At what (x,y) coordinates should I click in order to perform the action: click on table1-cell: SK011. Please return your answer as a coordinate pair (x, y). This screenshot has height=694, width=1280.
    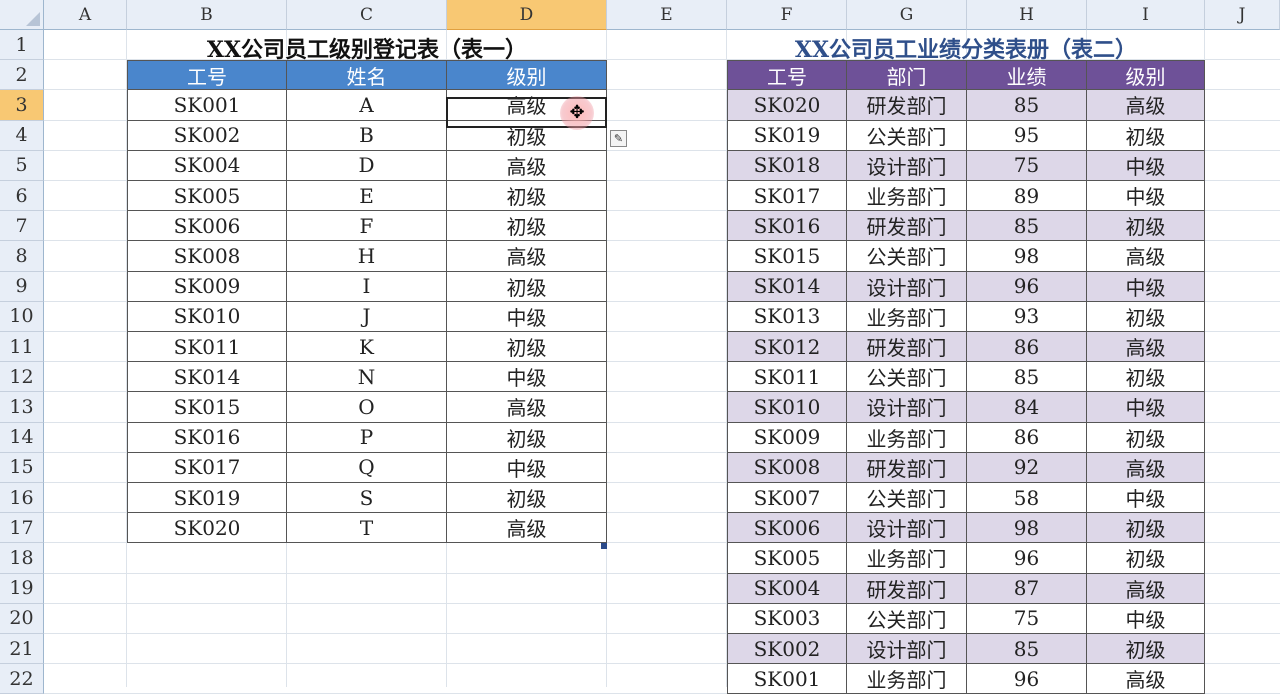
    Looking at the image, I should click on (207, 347).